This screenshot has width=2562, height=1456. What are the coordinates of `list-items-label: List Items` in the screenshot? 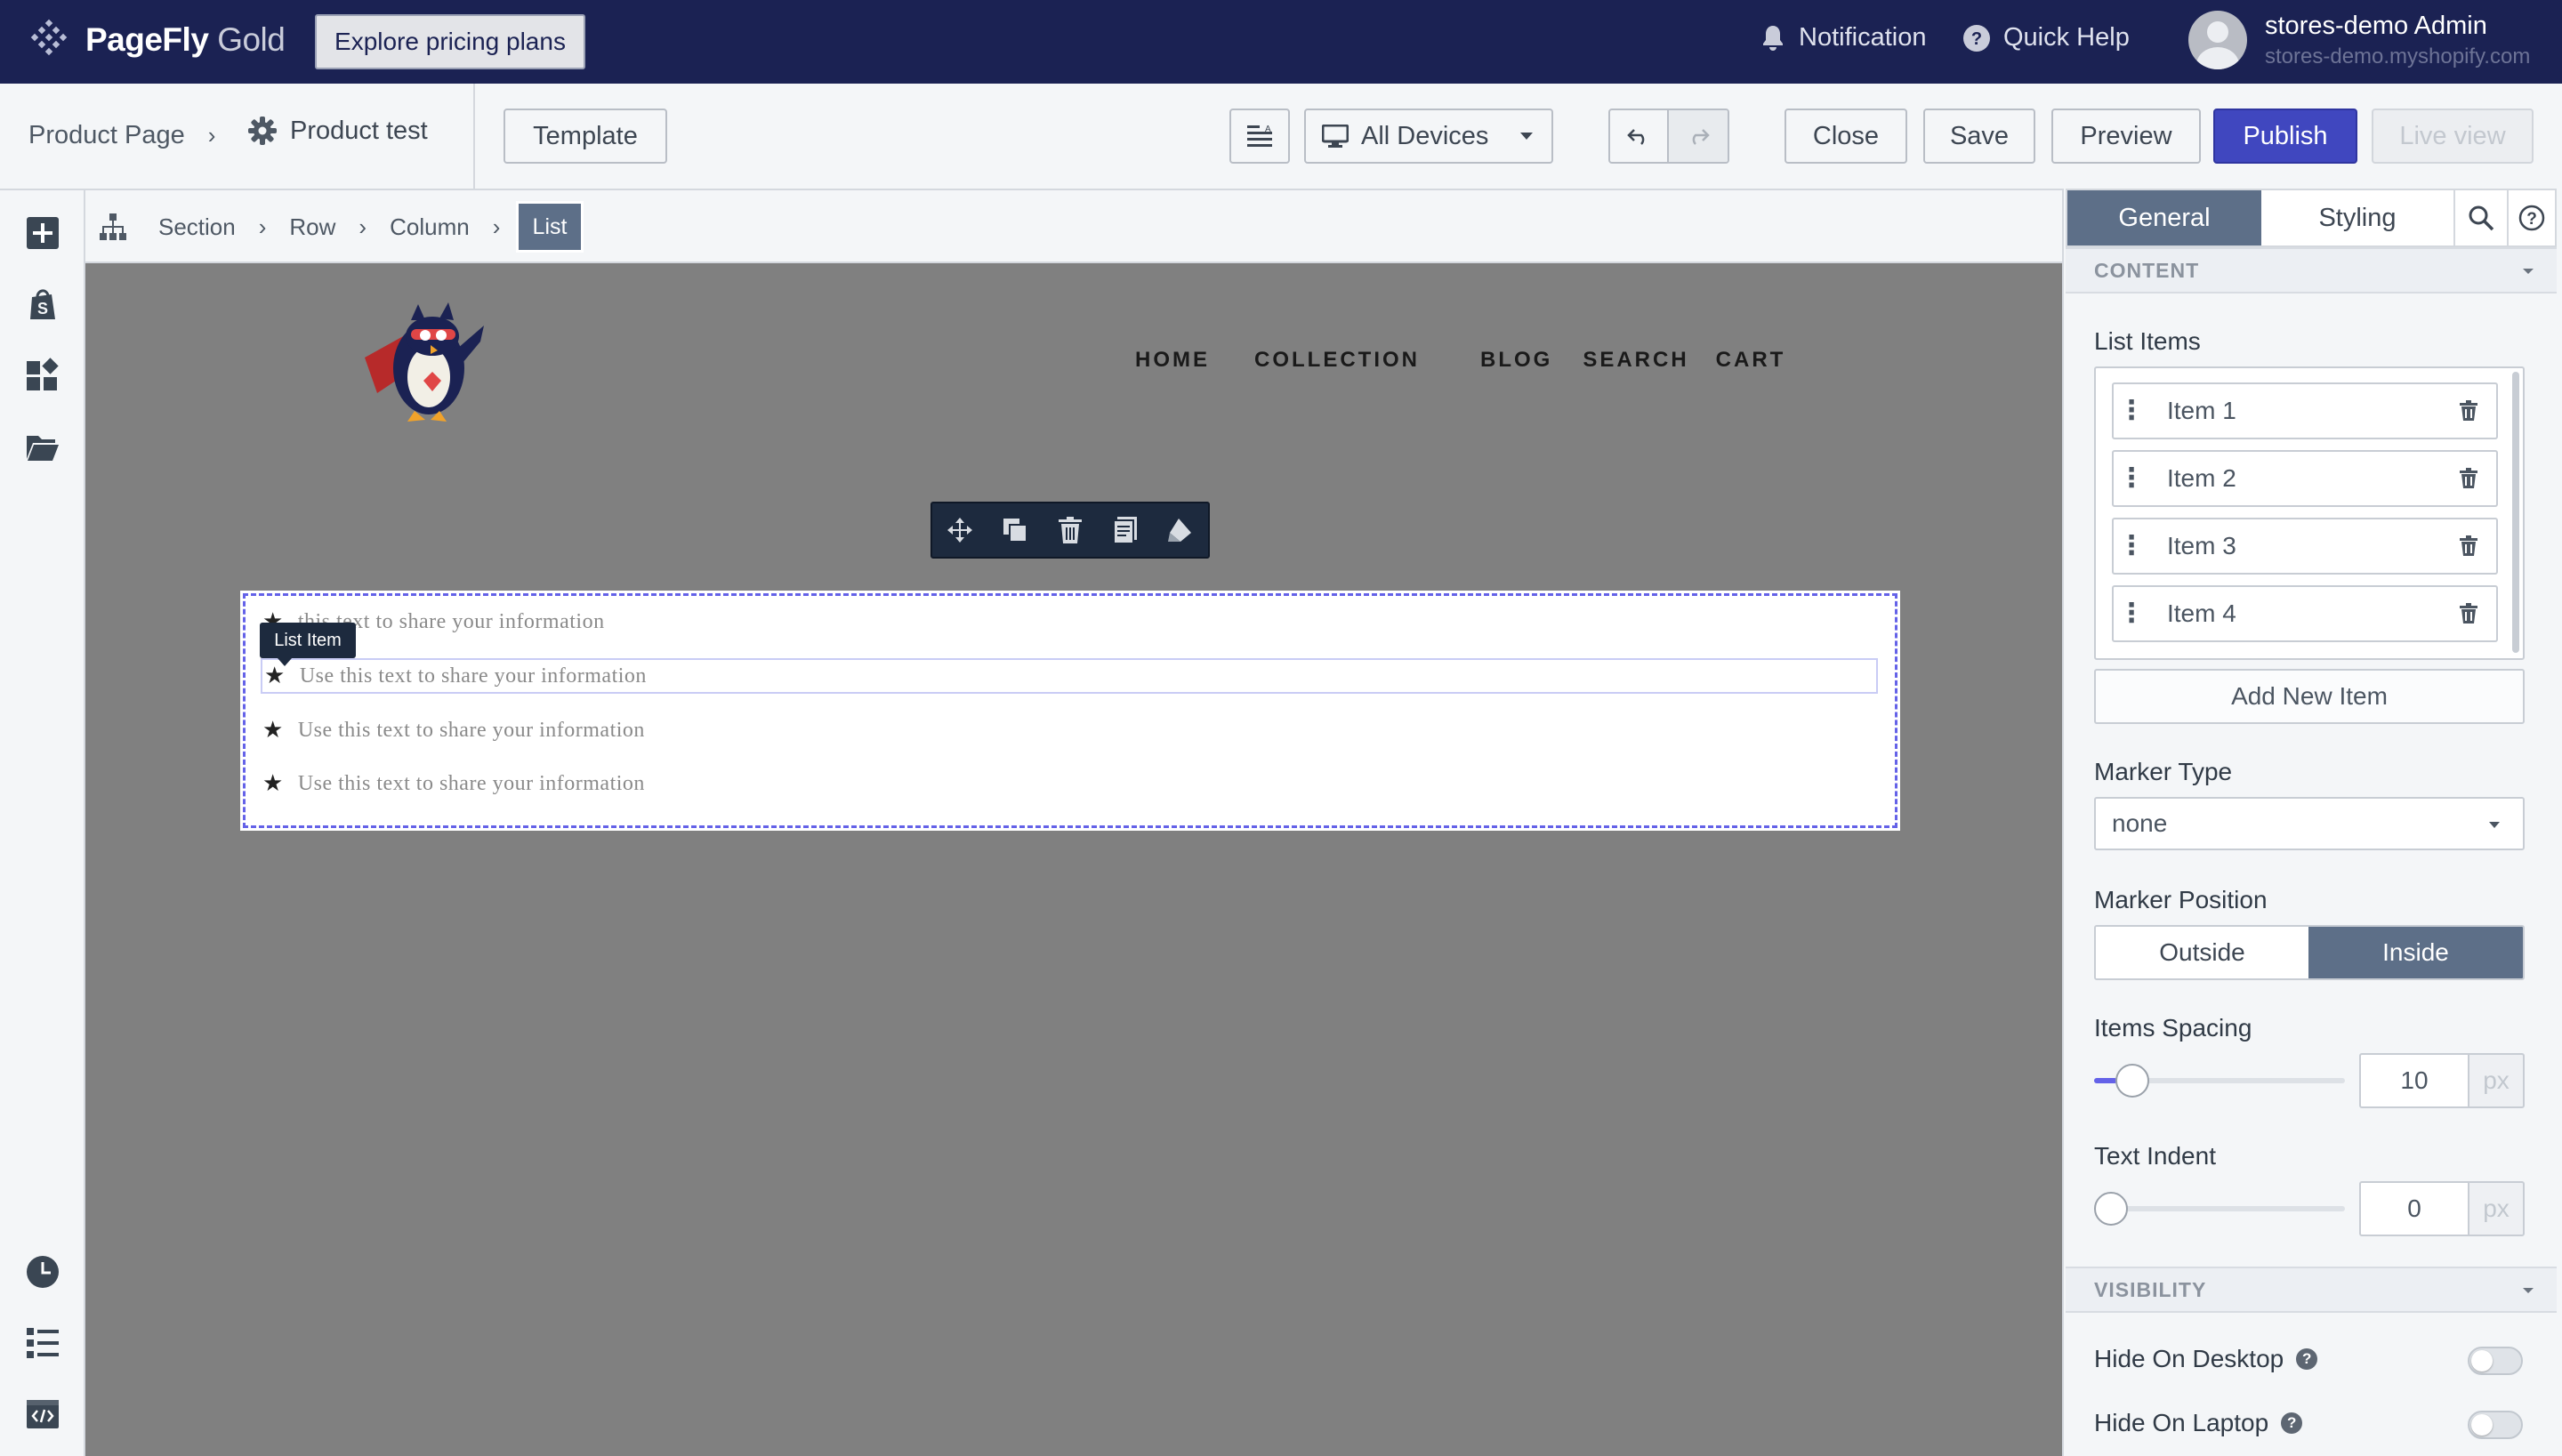 It's located at (2147, 341).